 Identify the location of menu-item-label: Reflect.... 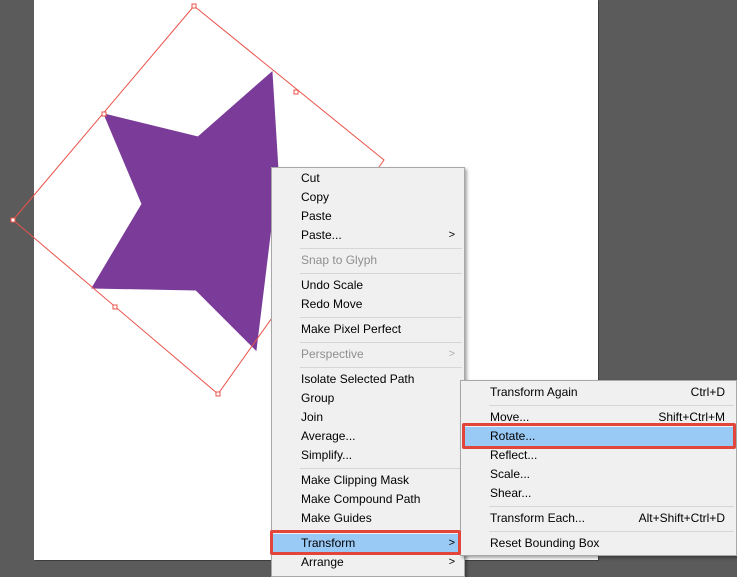
(514, 455).